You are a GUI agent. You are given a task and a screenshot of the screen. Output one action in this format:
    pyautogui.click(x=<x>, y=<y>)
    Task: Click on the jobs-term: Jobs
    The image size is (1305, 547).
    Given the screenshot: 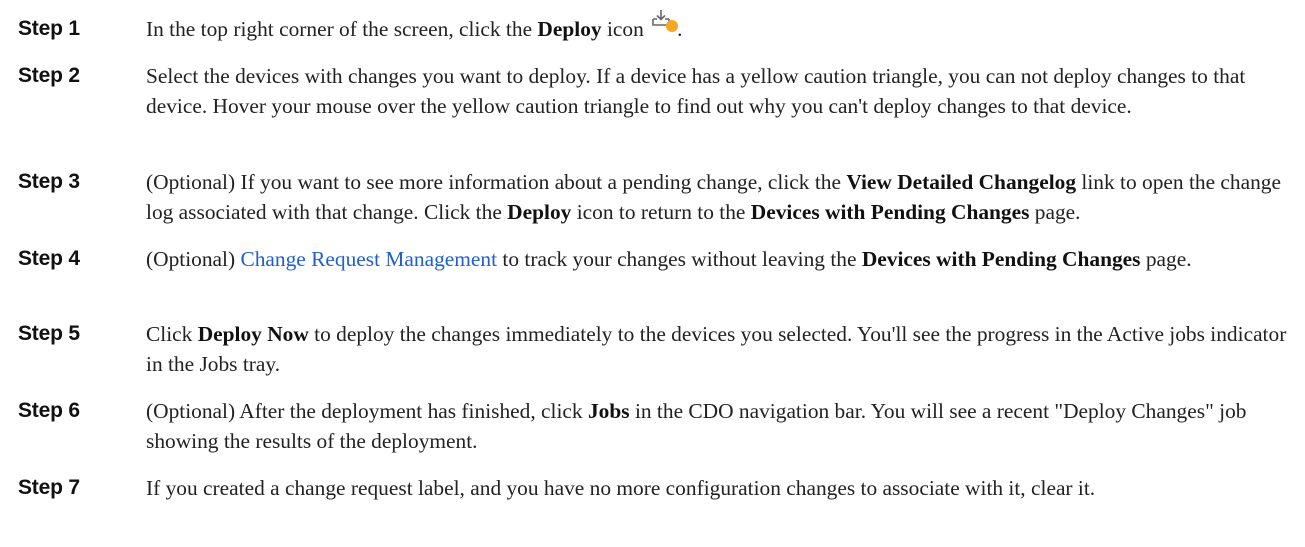 What is the action you would take?
    pyautogui.click(x=608, y=411)
    